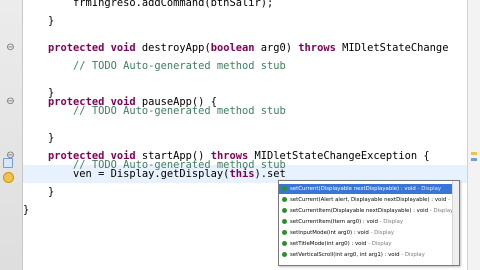  I want to click on proposal-signature: setCurrentItem(Item arg0) : void, so click(334, 222).